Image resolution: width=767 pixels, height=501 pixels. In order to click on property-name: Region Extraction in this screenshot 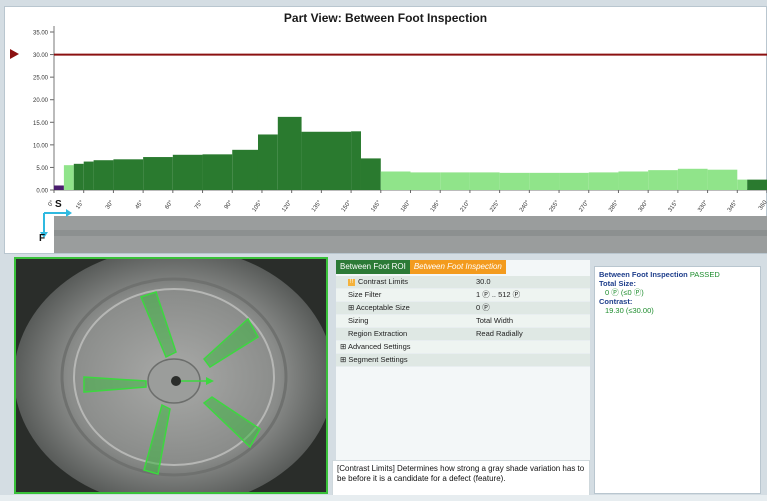, I will do `click(378, 333)`.